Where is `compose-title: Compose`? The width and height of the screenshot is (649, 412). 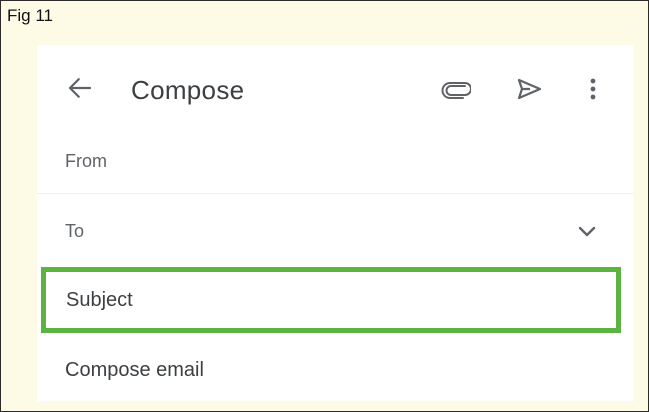 compose-title: Compose is located at coordinates (188, 90).